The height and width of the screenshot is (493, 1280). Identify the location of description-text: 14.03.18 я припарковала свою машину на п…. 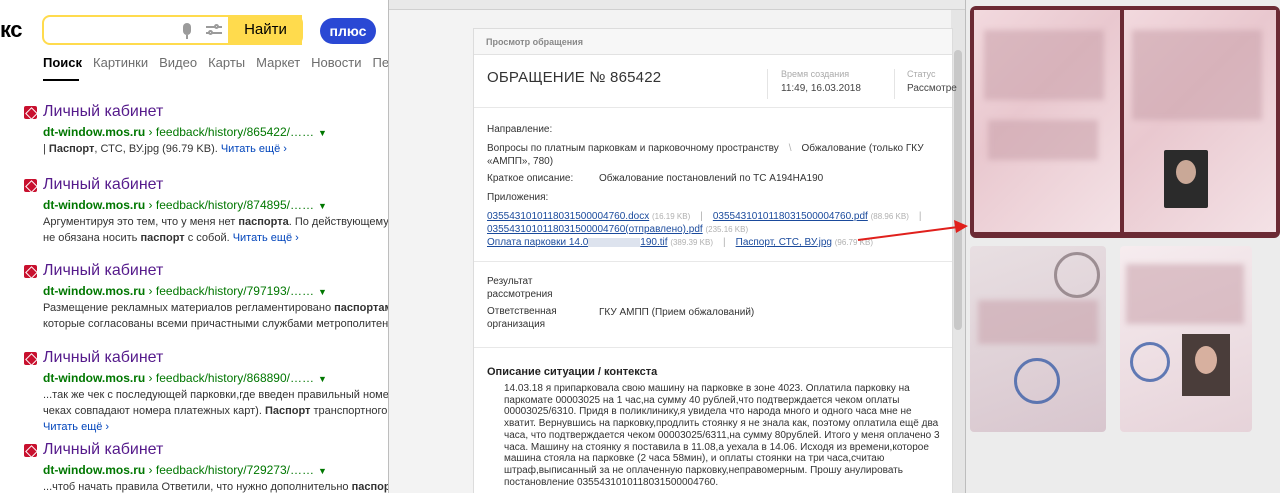
(722, 435).